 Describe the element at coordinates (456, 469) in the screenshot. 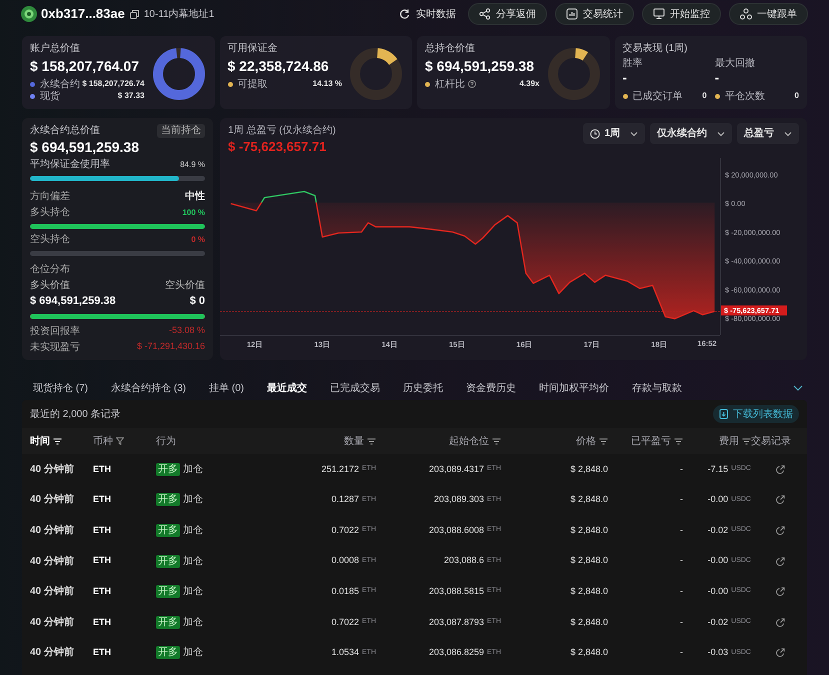

I see `table-cell-text: 203,089.4317` at that location.